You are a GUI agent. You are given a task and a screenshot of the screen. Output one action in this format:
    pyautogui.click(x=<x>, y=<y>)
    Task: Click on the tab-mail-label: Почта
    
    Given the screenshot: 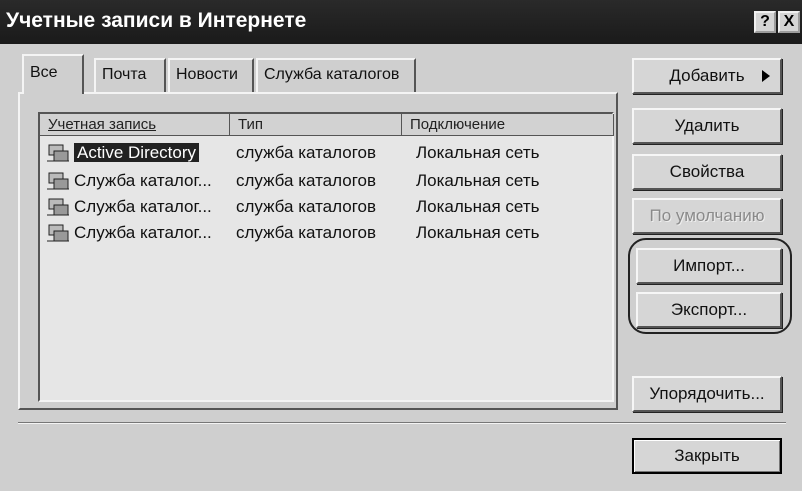 What is the action you would take?
    pyautogui.click(x=124, y=74)
    